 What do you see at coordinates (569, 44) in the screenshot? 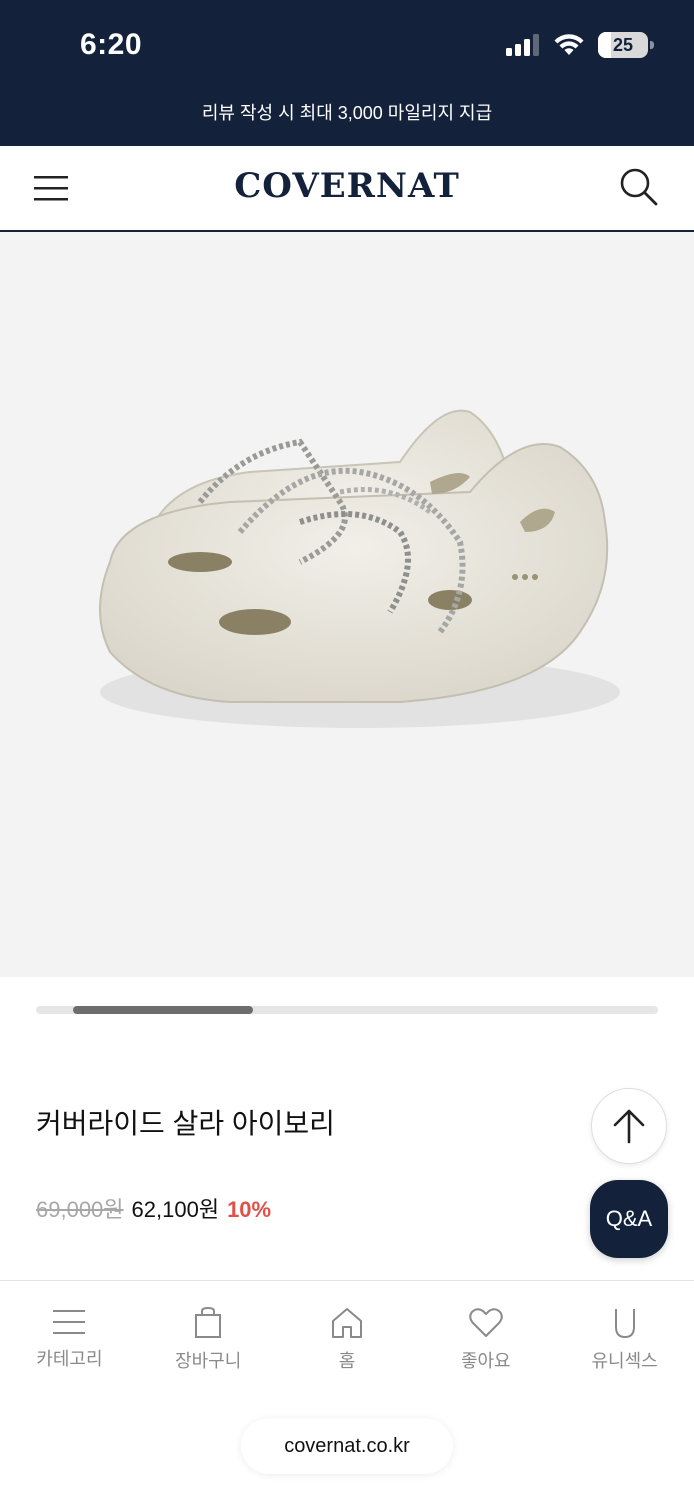
I see `wifi-icon` at bounding box center [569, 44].